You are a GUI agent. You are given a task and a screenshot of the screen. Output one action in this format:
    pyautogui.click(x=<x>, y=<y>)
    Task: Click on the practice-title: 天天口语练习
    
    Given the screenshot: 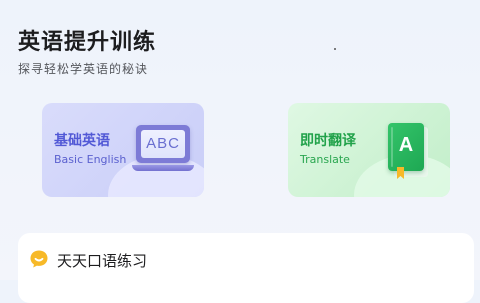 What is the action you would take?
    pyautogui.click(x=102, y=261)
    